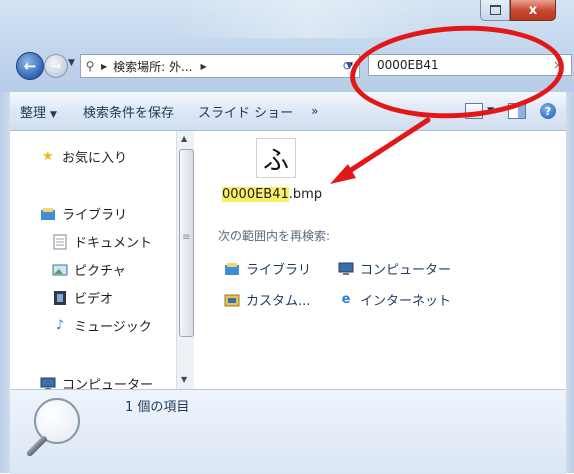 Image resolution: width=574 pixels, height=474 pixels. I want to click on item-count: 1 個の項目, so click(157, 407).